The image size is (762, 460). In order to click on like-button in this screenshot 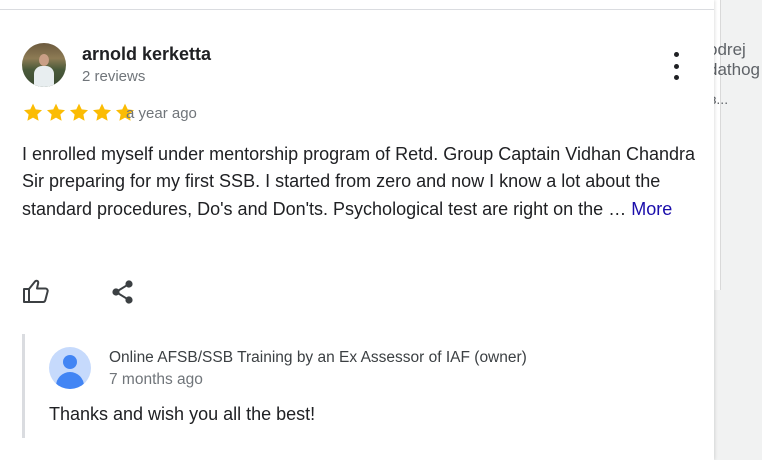, I will do `click(36, 291)`.